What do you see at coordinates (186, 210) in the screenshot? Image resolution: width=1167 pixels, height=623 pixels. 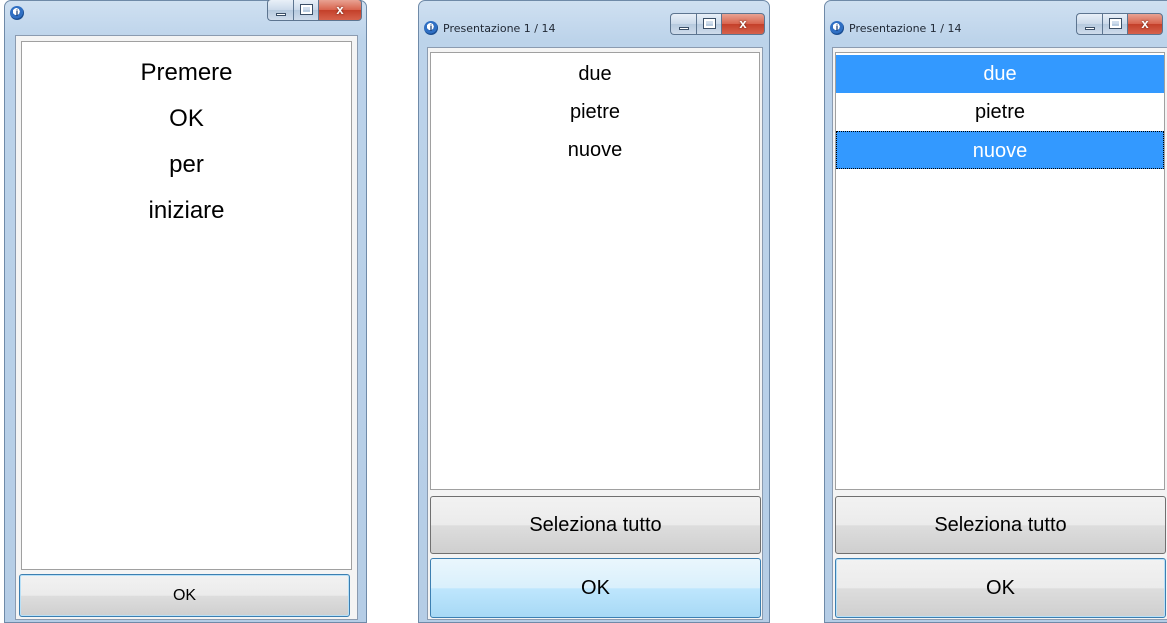 I see `intro-line: iniziare` at bounding box center [186, 210].